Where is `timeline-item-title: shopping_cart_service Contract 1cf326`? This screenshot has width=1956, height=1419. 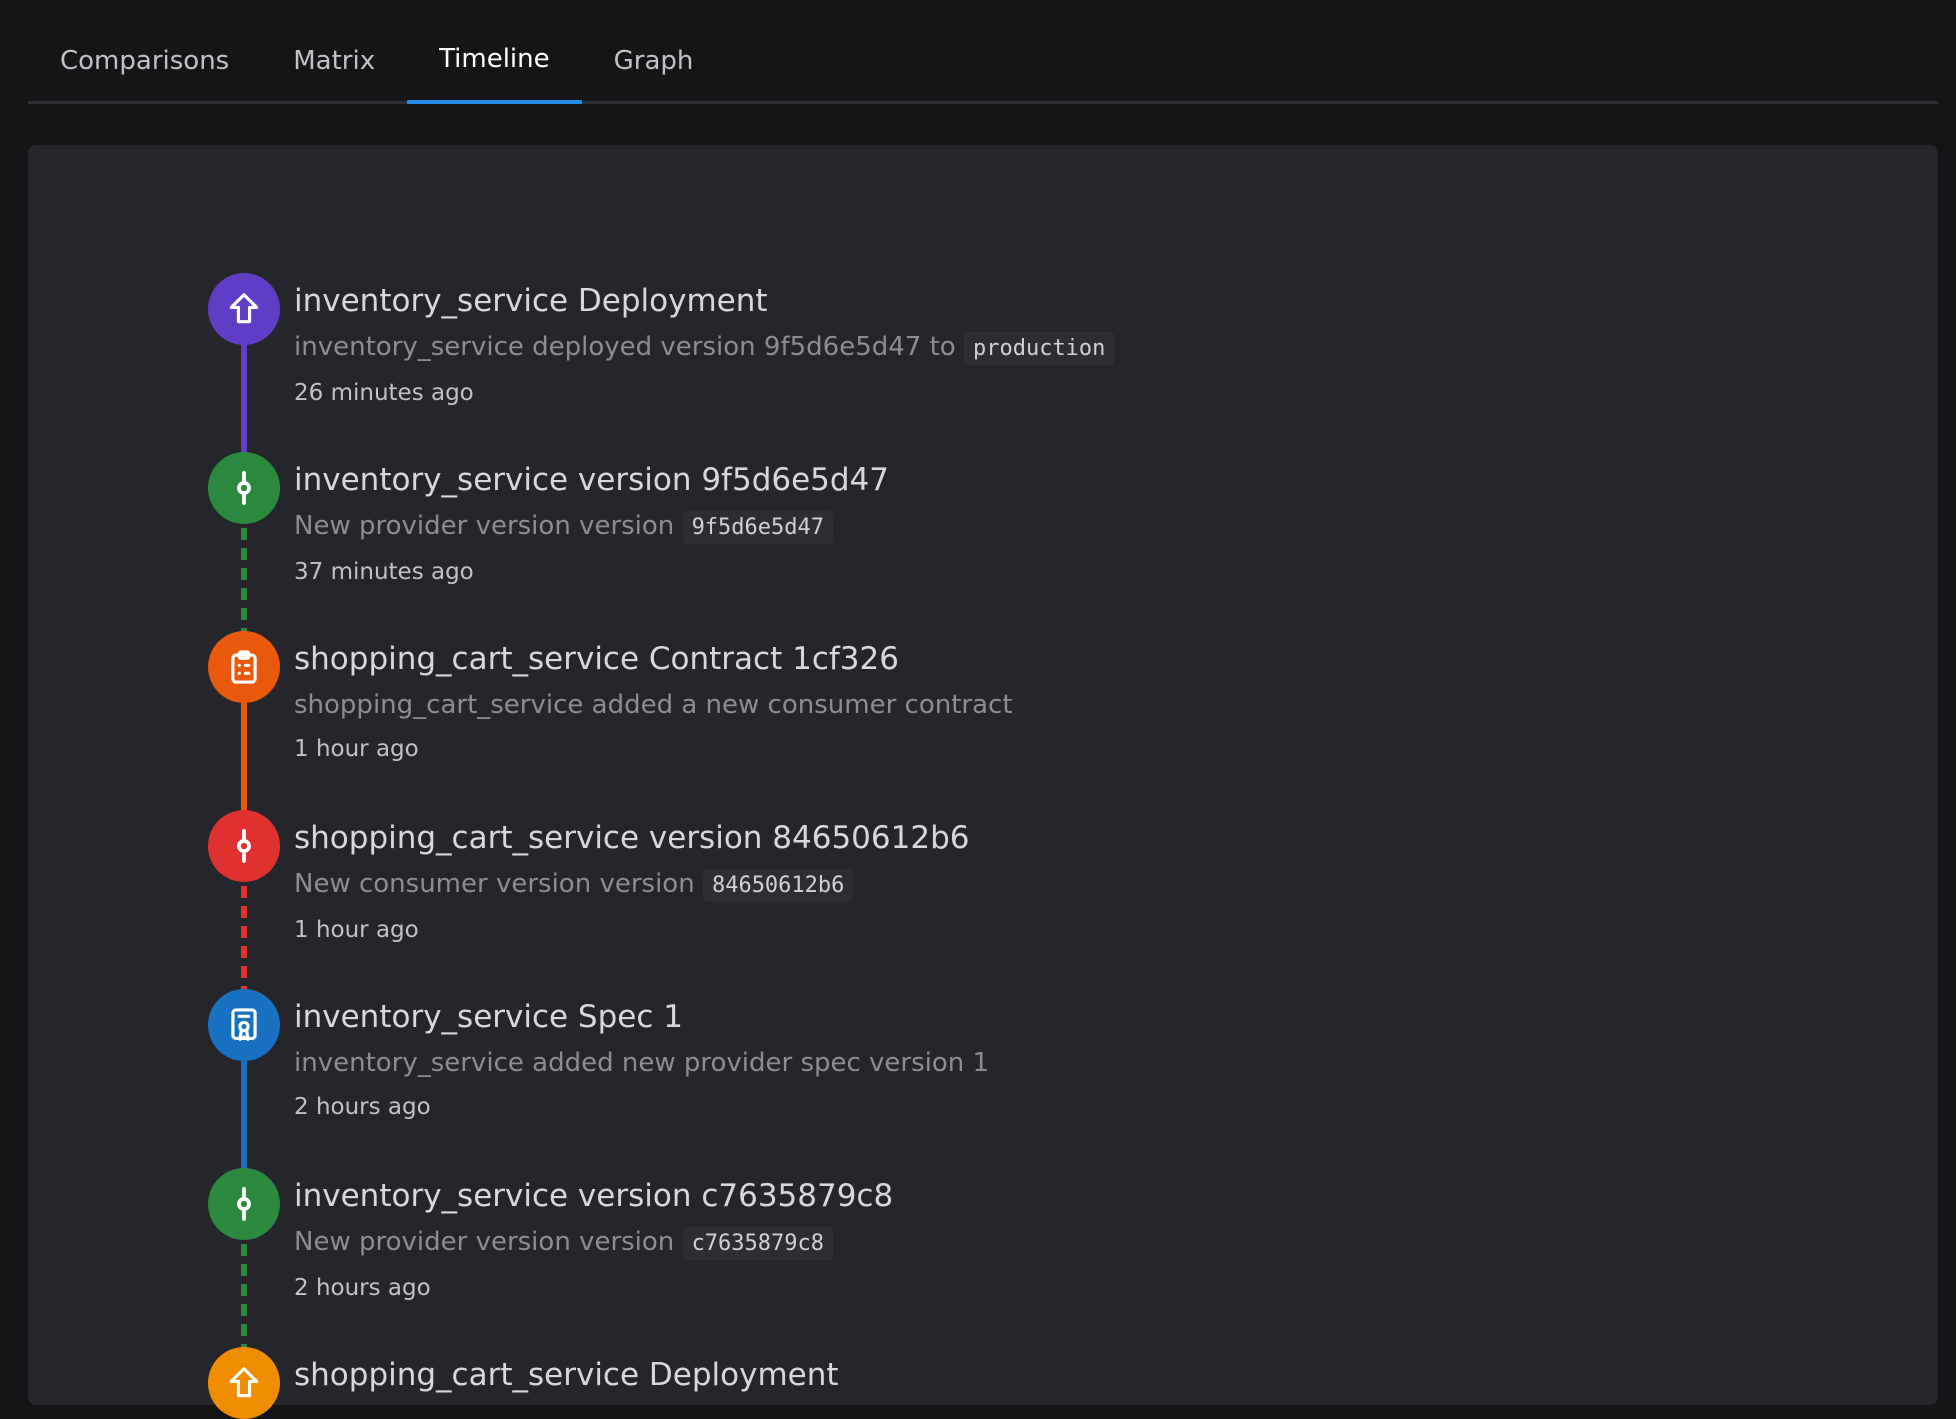
timeline-item-title: shopping_cart_service Contract 1cf326 is located at coordinates (596, 659).